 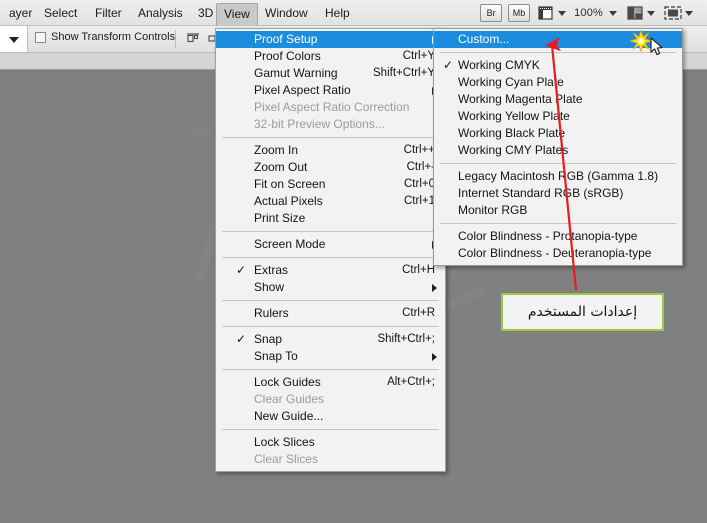 I want to click on menu-item-shortcut: Ctrl+-, so click(x=420, y=167).